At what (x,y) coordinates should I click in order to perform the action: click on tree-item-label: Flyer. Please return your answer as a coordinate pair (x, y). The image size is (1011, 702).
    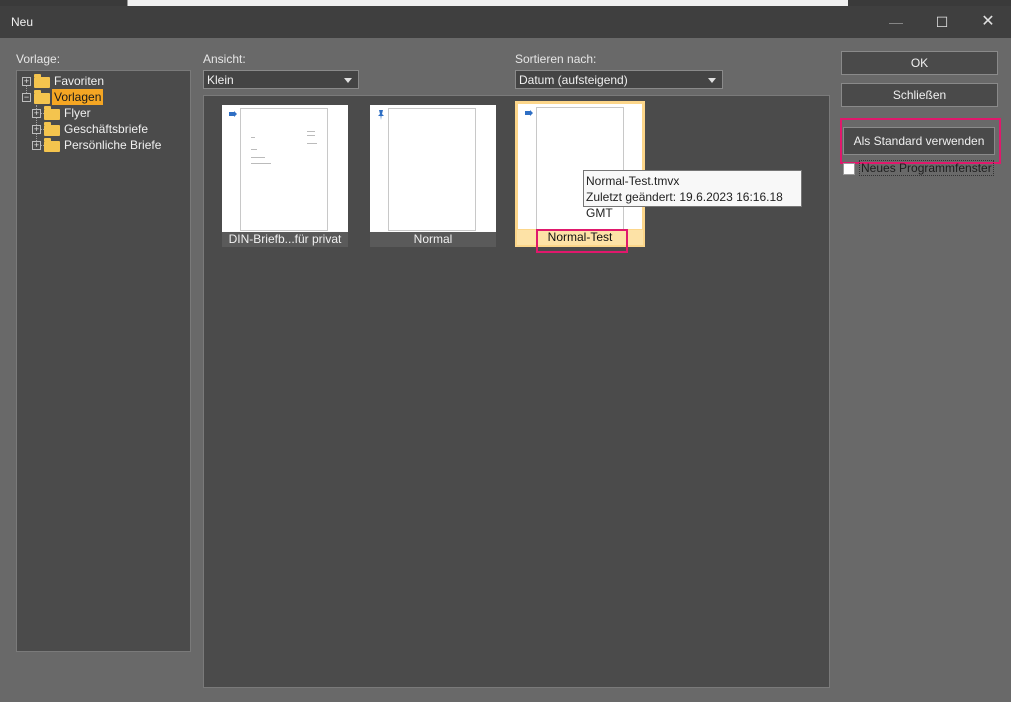
    Looking at the image, I should click on (77, 113).